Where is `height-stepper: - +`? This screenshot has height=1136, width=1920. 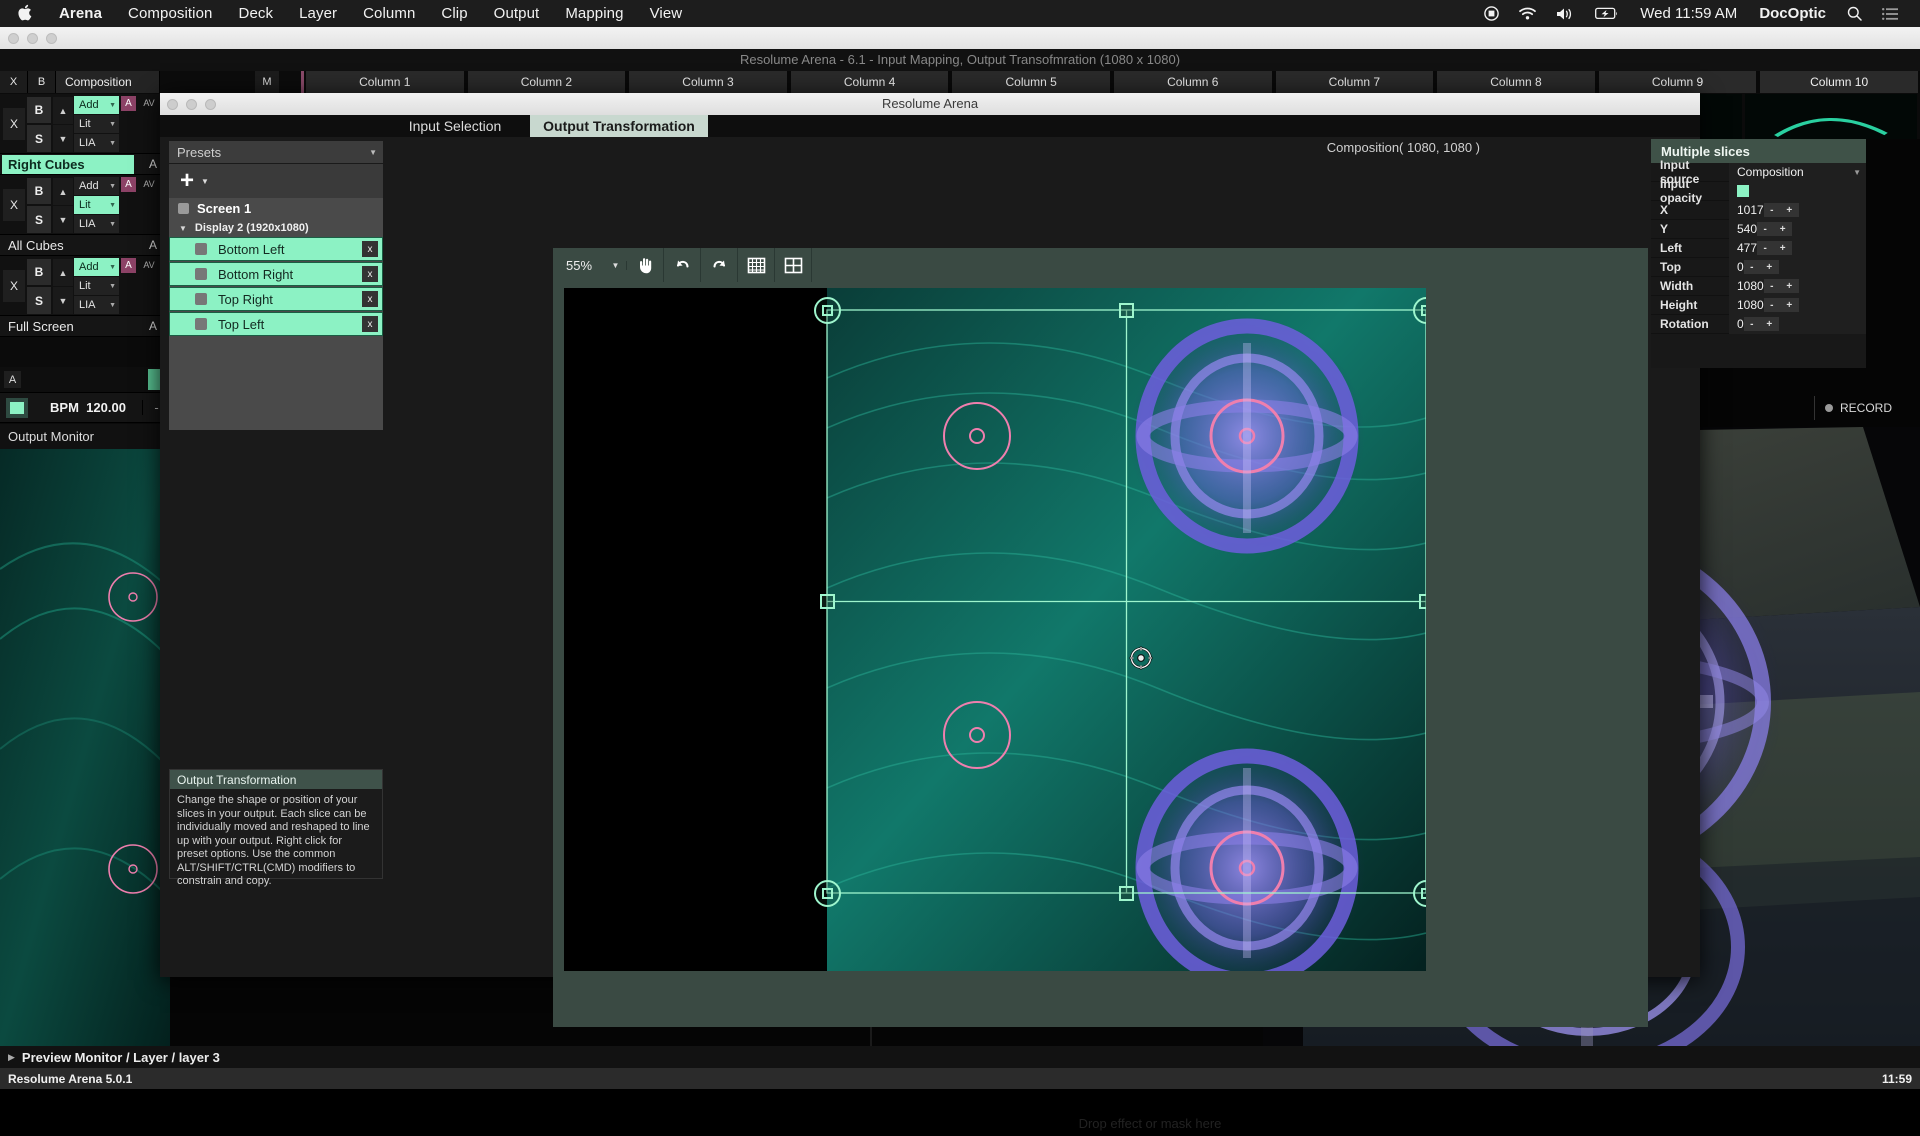
height-stepper: - + is located at coordinates (1781, 305).